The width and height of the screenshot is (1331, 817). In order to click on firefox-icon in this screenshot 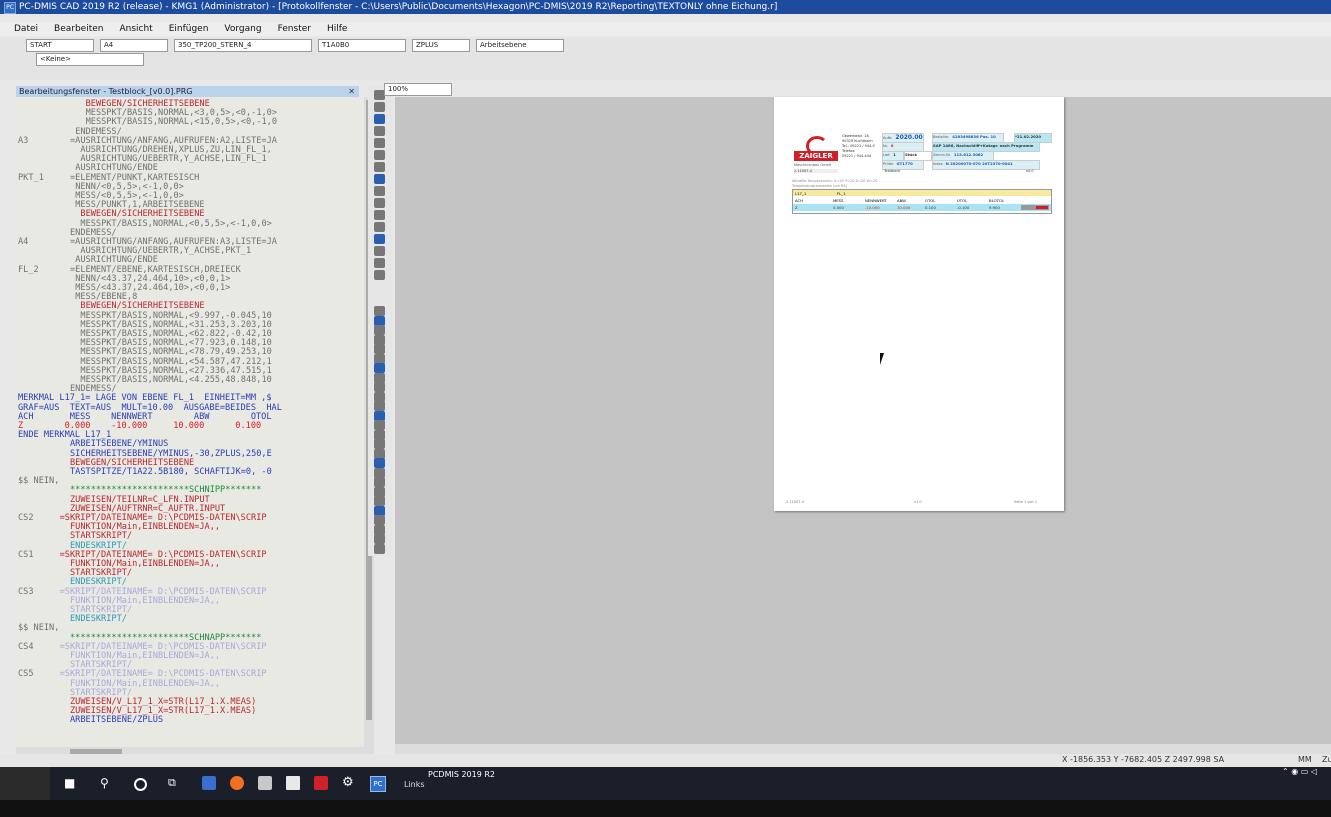, I will do `click(237, 783)`.